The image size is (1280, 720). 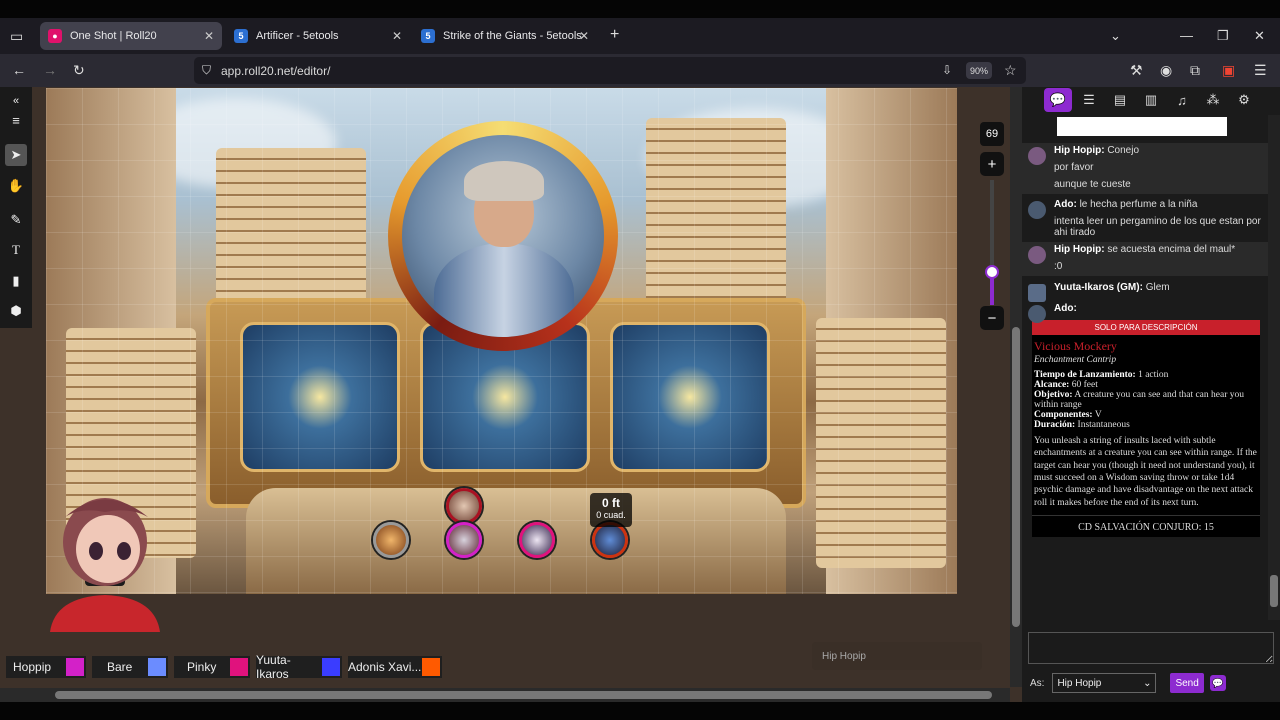 What do you see at coordinates (1195, 70) in the screenshot?
I see `extensions-icon: ⧉` at bounding box center [1195, 70].